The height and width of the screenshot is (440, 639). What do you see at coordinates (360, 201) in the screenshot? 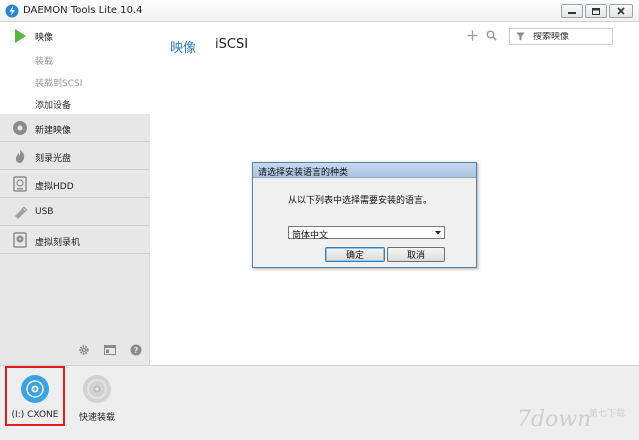
I see `dialog-prompt: 从以下列表中选择需要安装的语言。` at bounding box center [360, 201].